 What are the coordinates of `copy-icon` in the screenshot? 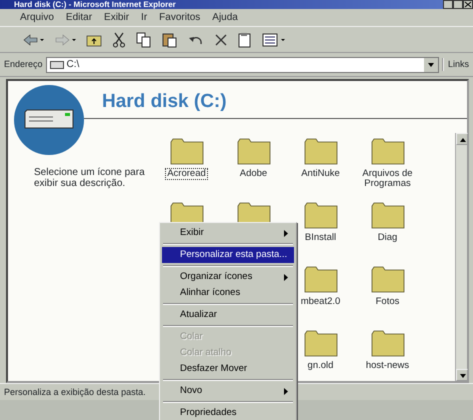 It's located at (144, 40).